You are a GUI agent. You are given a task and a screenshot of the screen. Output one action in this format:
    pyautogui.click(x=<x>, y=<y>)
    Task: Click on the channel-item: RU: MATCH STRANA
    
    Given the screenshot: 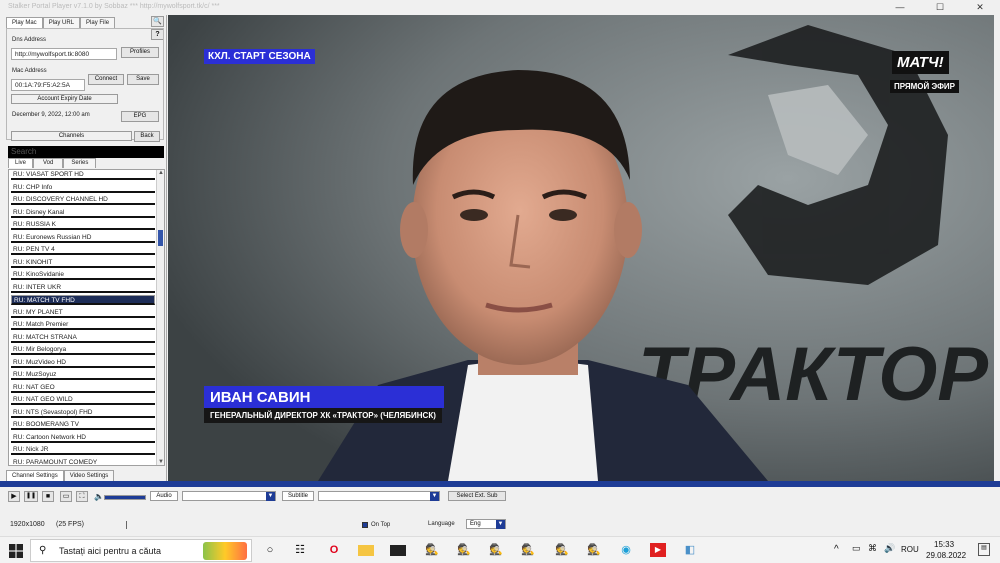 What is the action you would take?
    pyautogui.click(x=83, y=338)
    